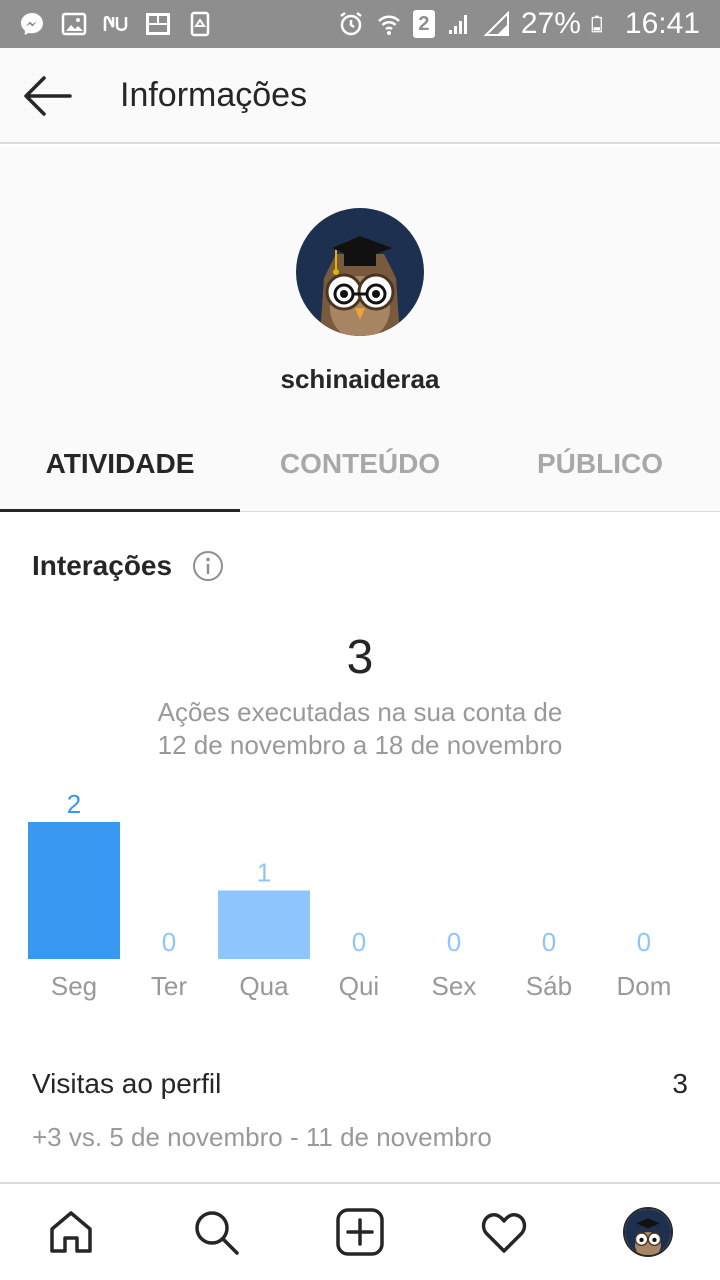 This screenshot has width=720, height=1280. I want to click on profile-visits-value: 3, so click(680, 1083).